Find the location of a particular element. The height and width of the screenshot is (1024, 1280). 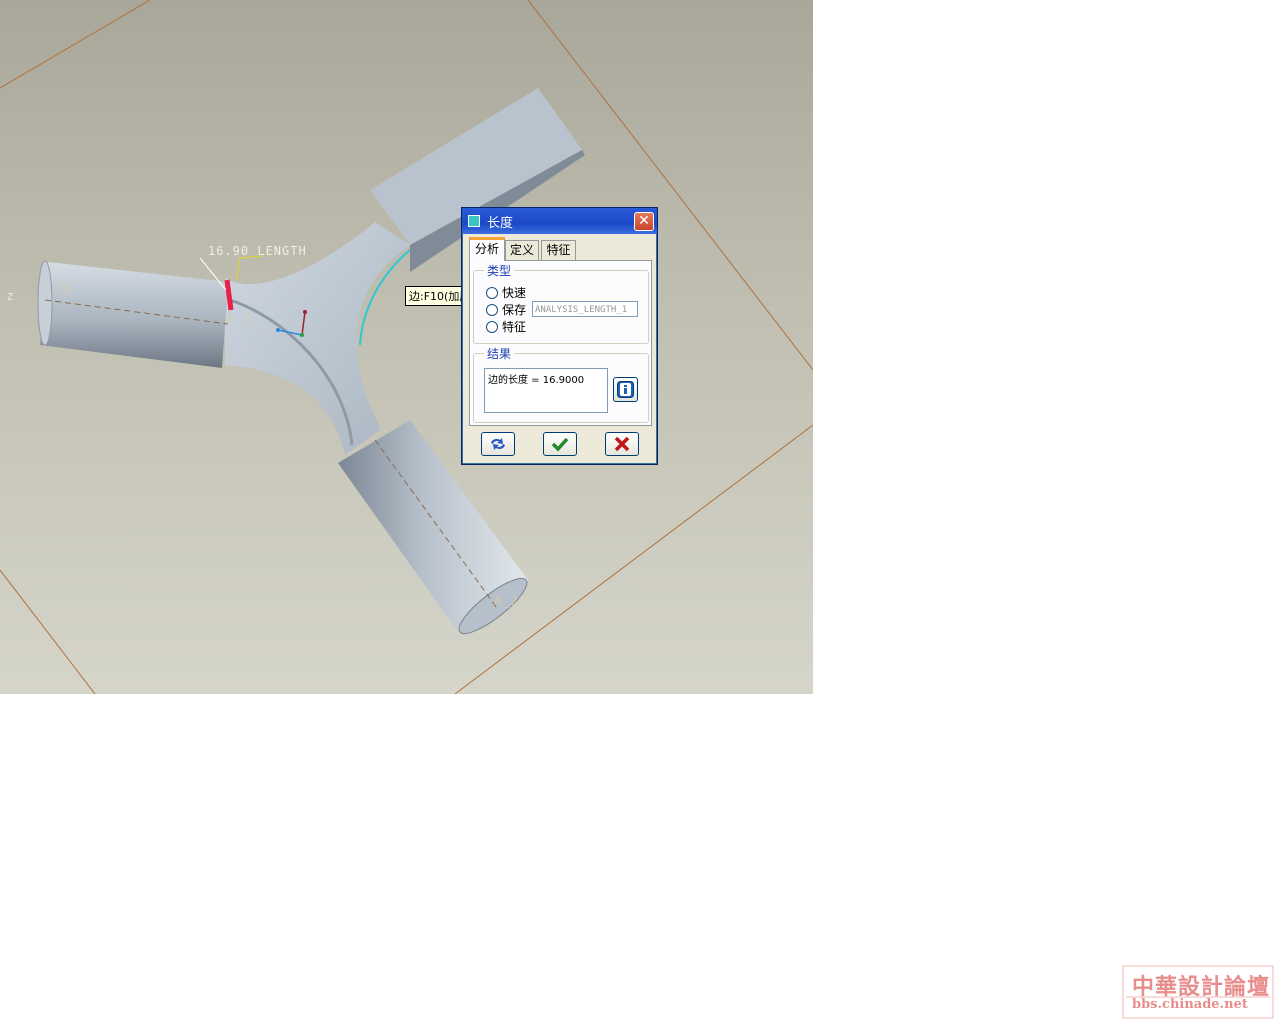

type-group: 类型 快速 保存 特征 ANALYSIS_LENGTH_1 is located at coordinates (561, 303).